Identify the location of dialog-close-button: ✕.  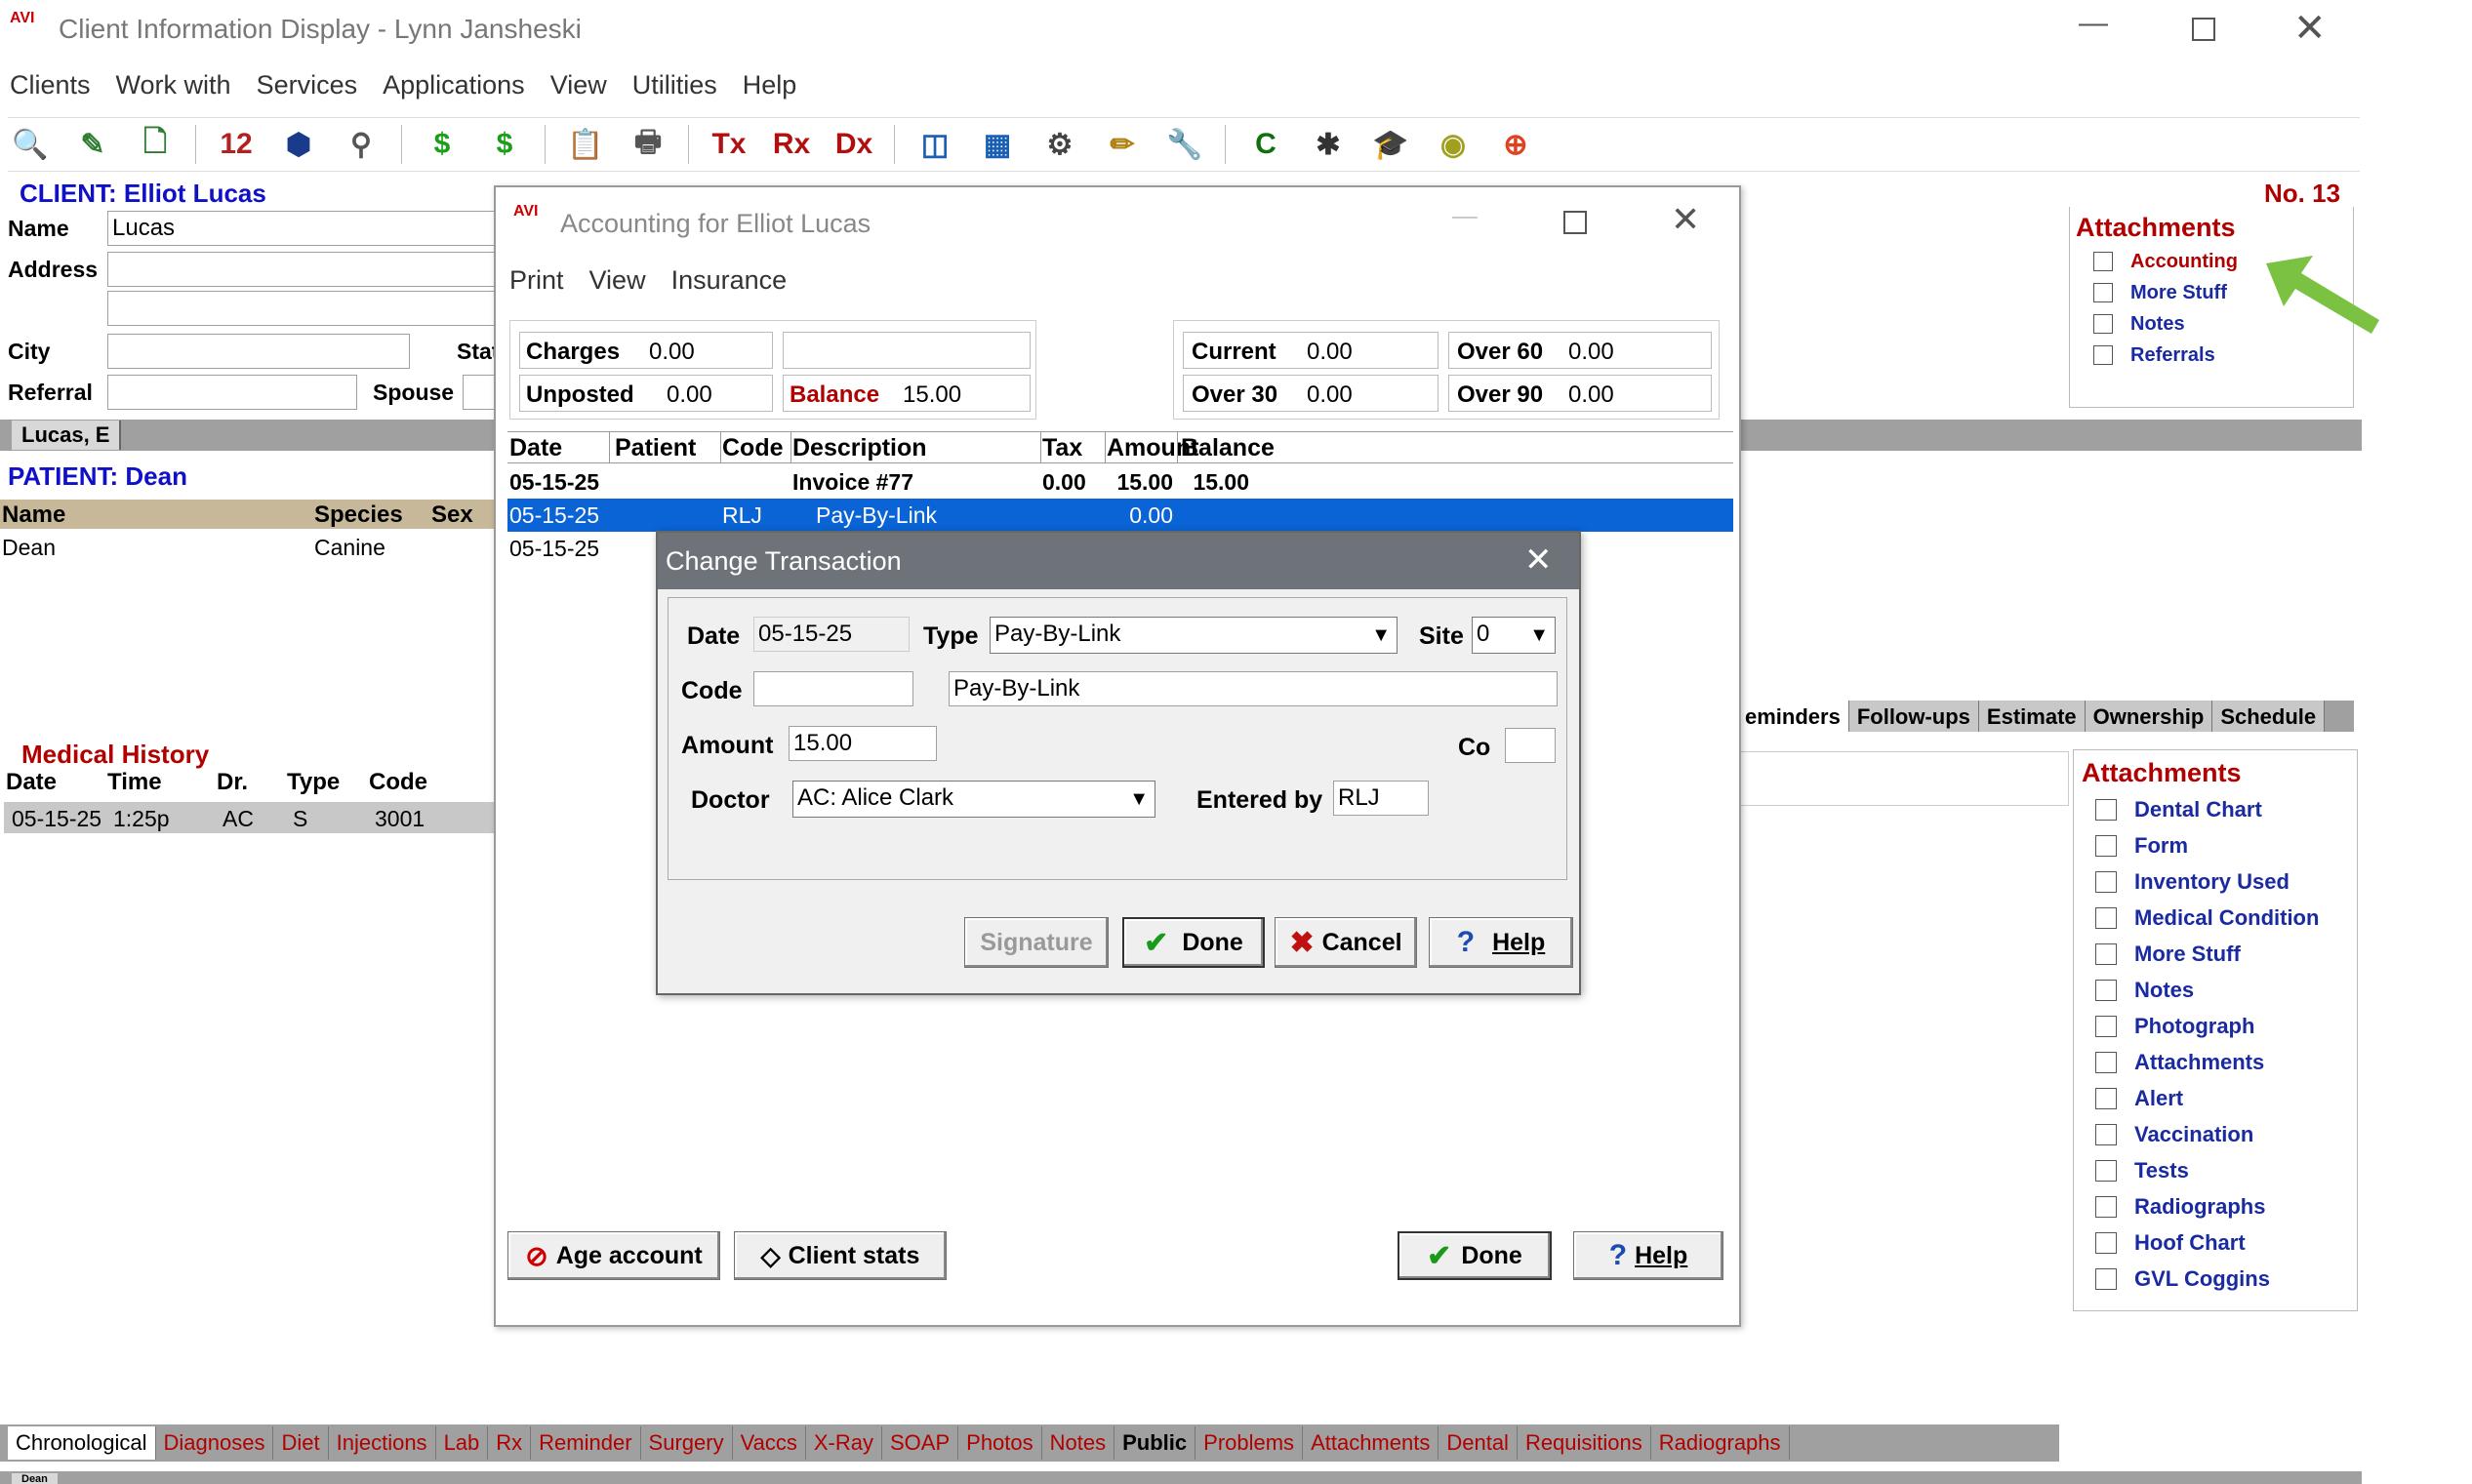
(1538, 560).